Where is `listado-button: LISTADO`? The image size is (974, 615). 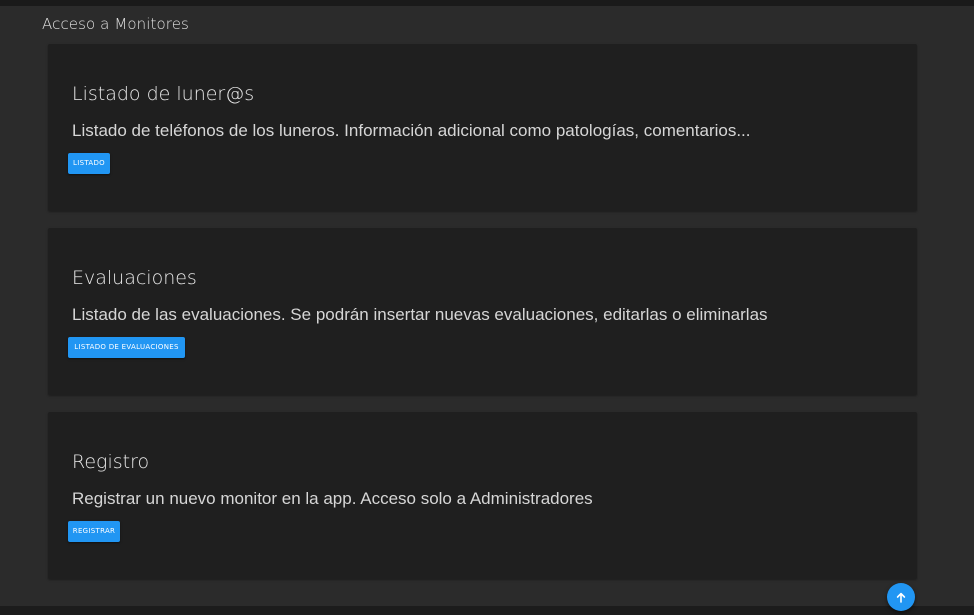
listado-button: LISTADO is located at coordinates (89, 163).